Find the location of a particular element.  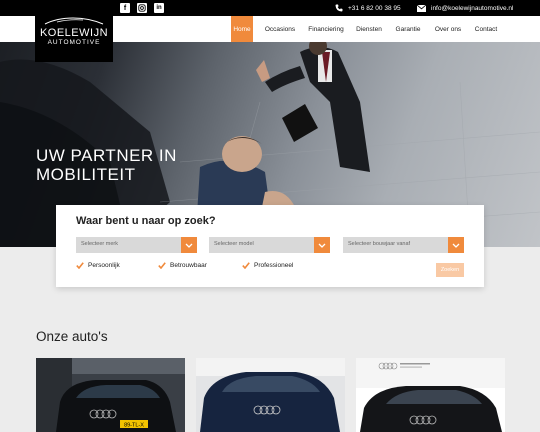

usp-item: Betrouwbaar is located at coordinates (182, 265).